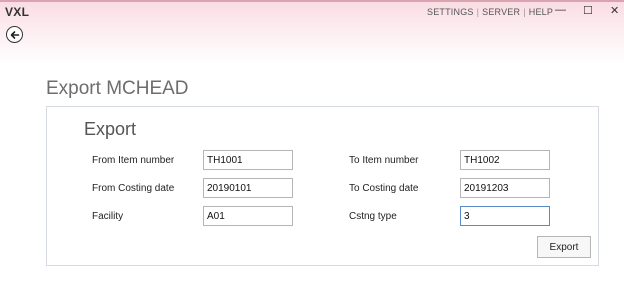  What do you see at coordinates (560, 10) in the screenshot?
I see `minimize-button: —` at bounding box center [560, 10].